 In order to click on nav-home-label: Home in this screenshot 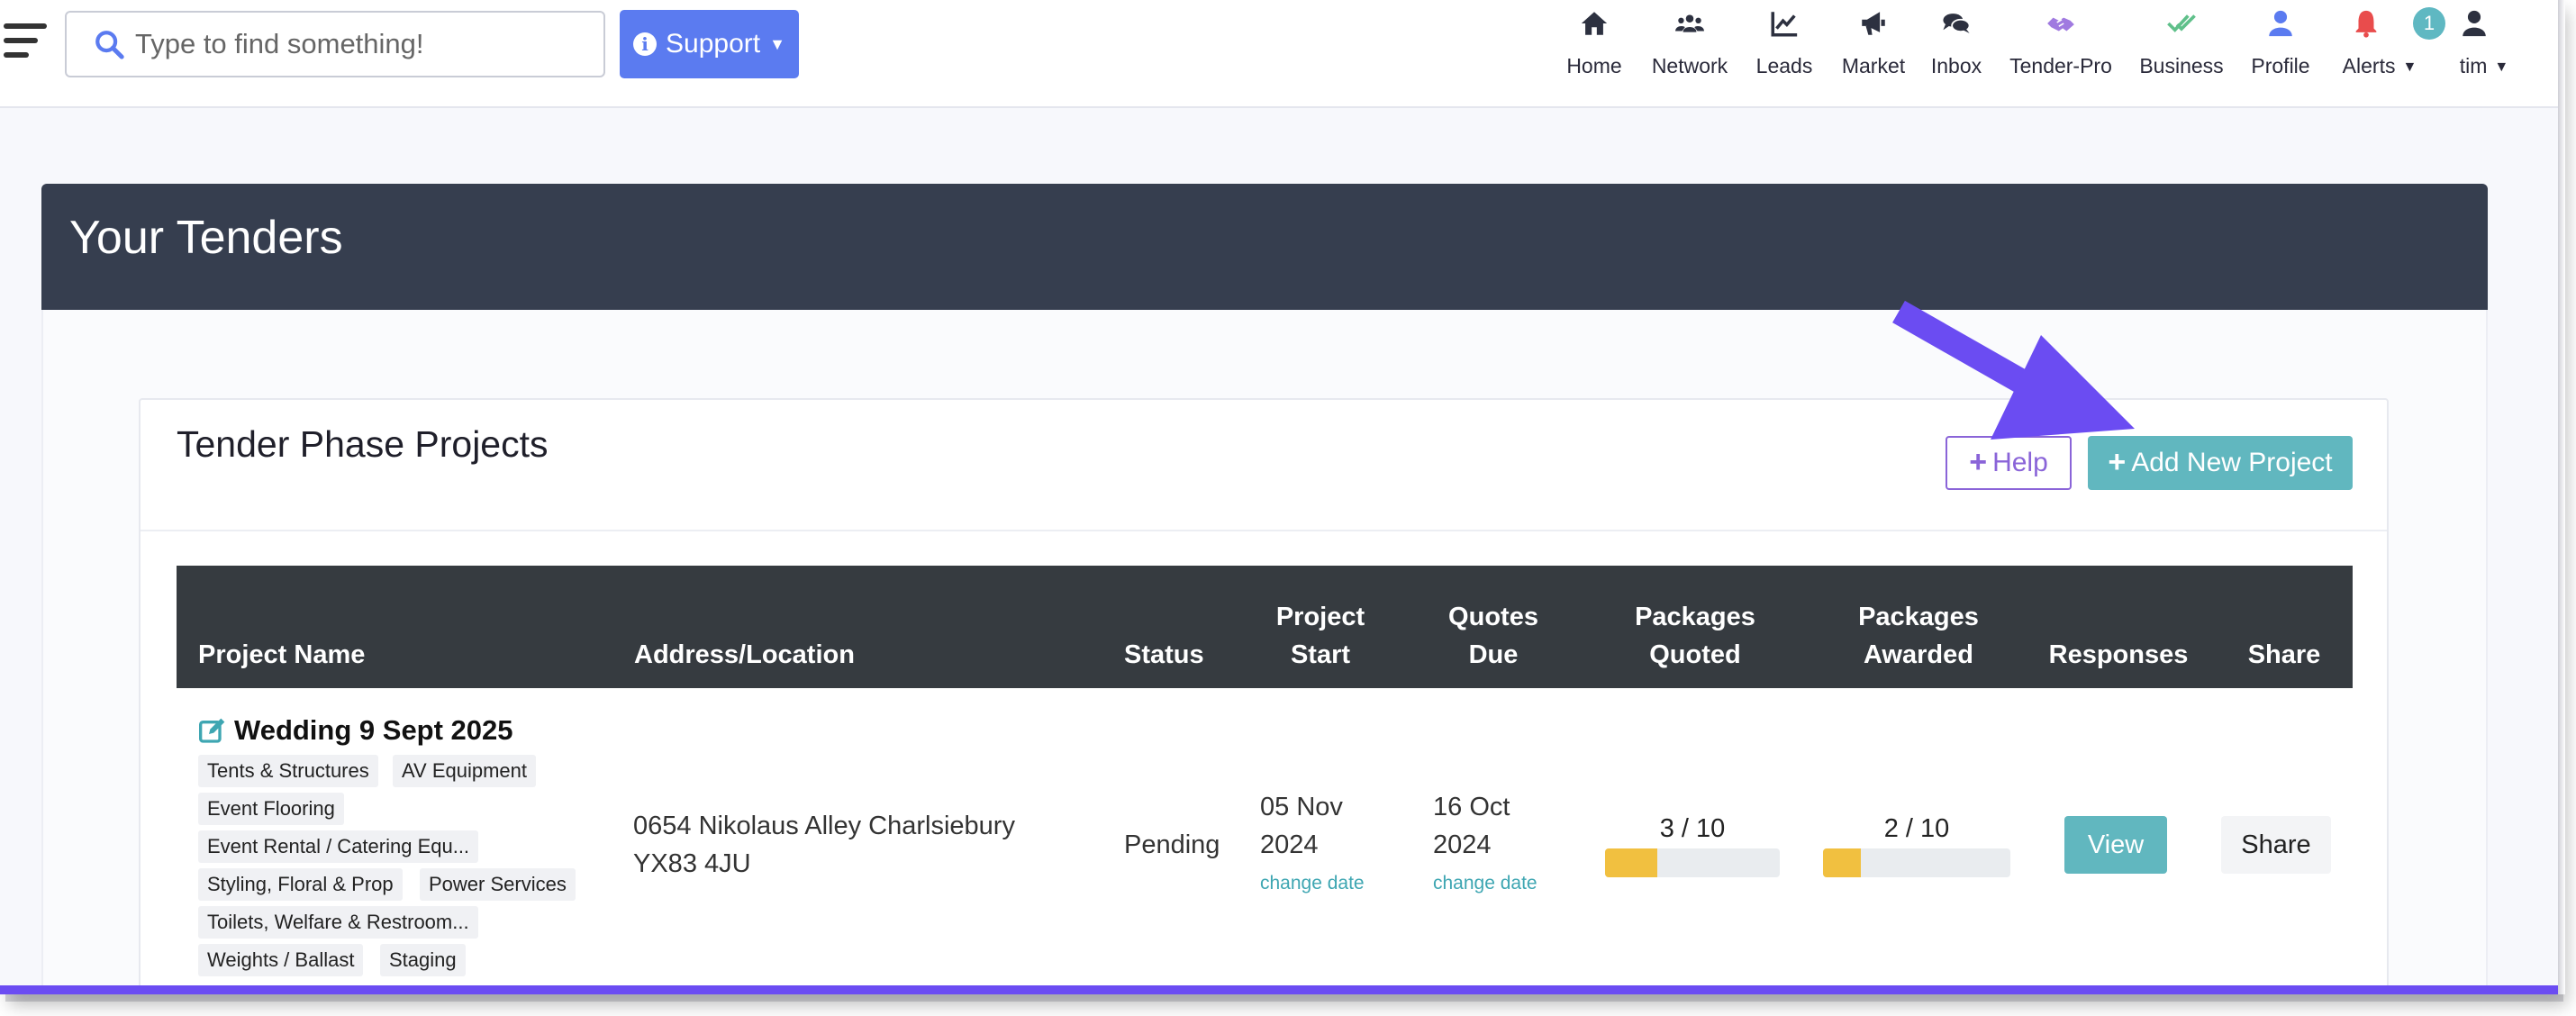, I will do `click(1594, 65)`.